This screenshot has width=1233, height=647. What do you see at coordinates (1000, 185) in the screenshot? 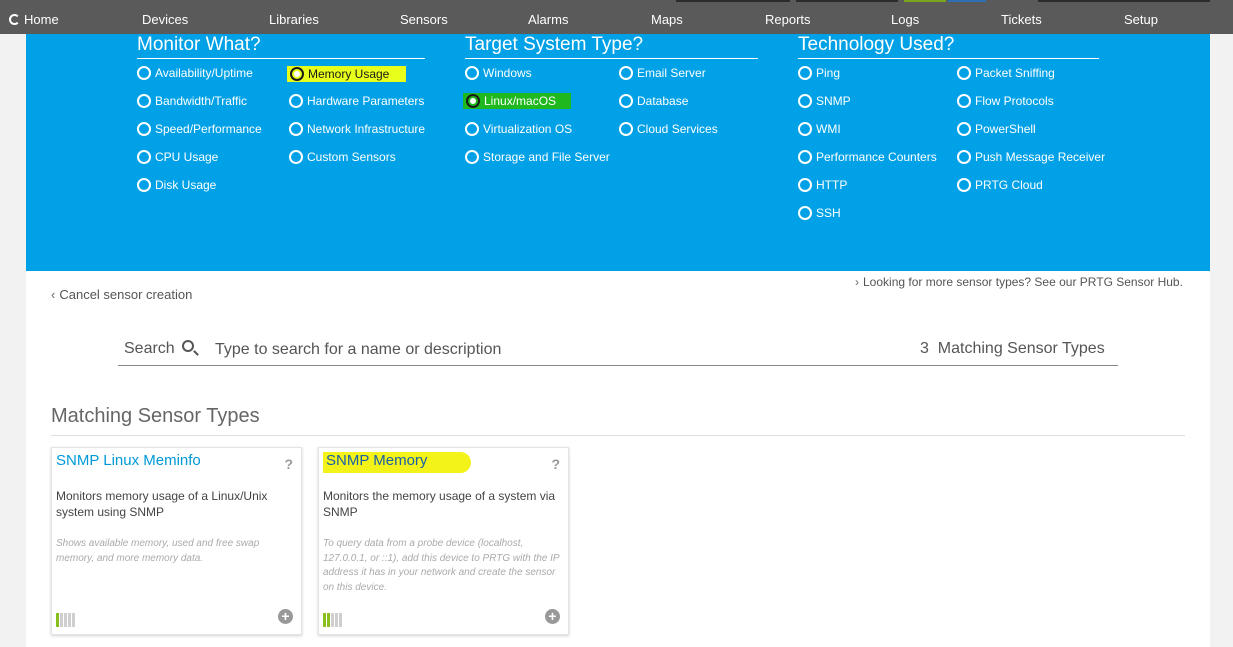
I see `radio-prtg-cloud: PRTG Cloud` at bounding box center [1000, 185].